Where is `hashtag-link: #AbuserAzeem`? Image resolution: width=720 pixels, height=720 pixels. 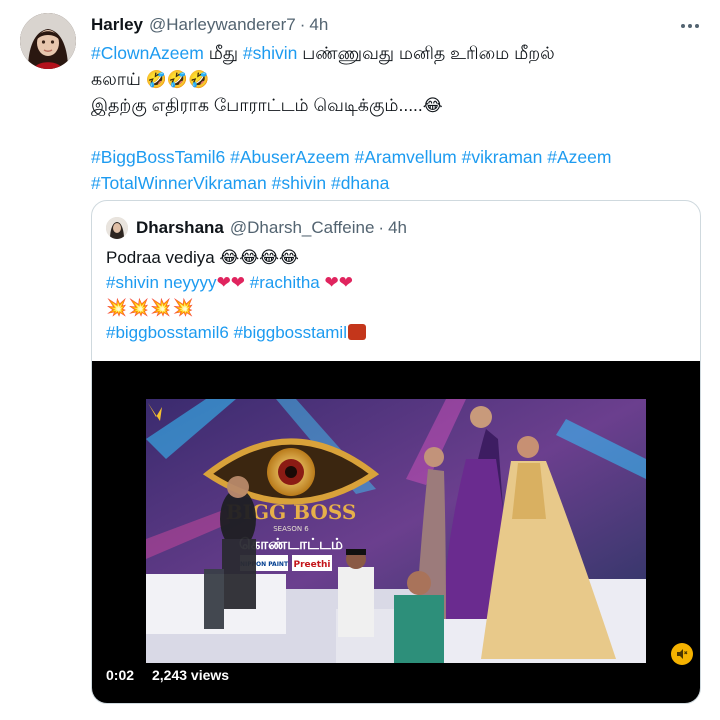
hashtag-link: #AbuserAzeem is located at coordinates (290, 157).